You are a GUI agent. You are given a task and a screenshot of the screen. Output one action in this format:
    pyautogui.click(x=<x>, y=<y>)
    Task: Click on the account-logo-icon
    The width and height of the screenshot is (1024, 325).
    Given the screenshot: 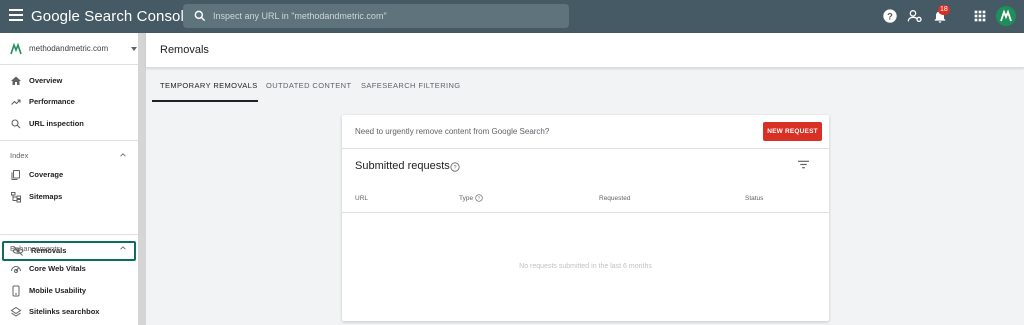 What is the action you would take?
    pyautogui.click(x=1006, y=15)
    